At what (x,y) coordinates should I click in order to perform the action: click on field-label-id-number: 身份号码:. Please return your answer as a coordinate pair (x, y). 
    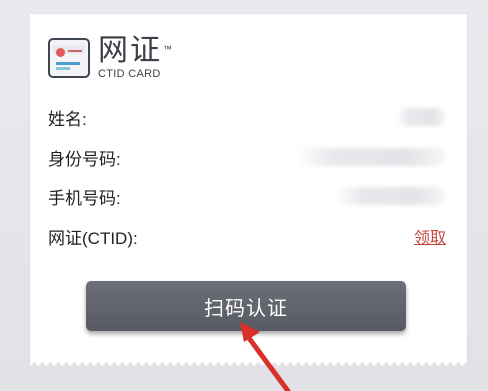
    Looking at the image, I should click on (84, 159).